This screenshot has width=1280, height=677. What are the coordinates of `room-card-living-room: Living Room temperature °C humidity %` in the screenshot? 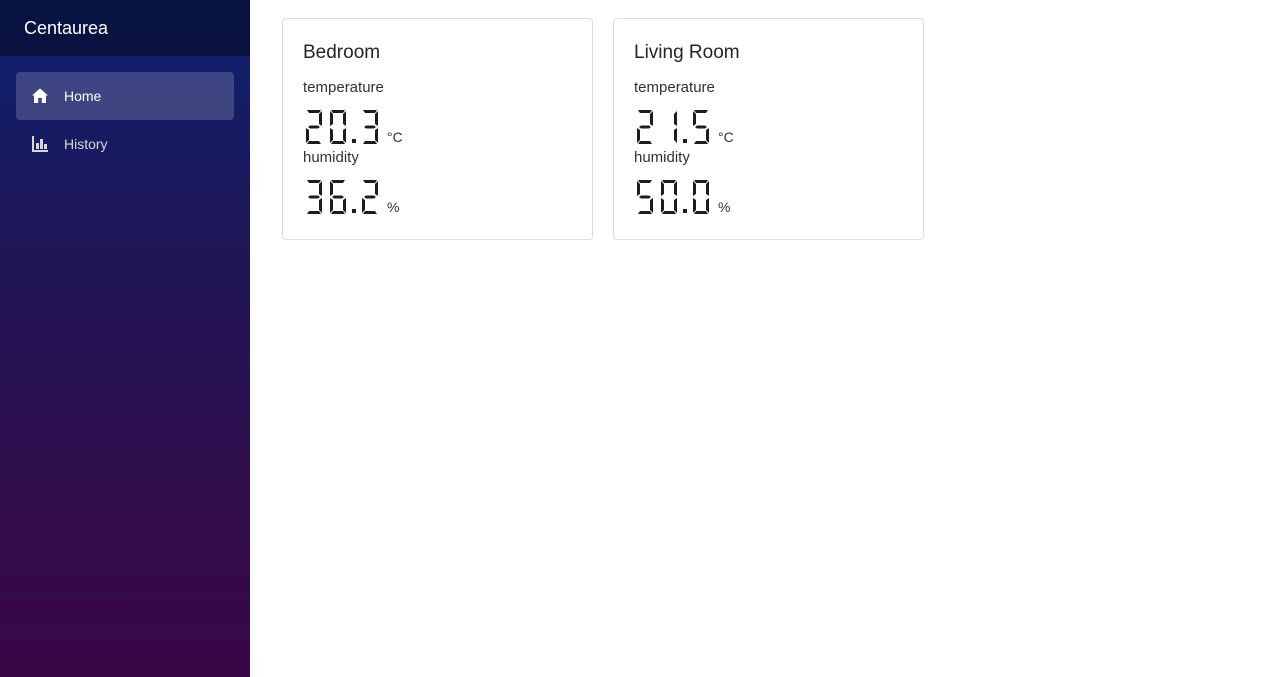 It's located at (768, 129).